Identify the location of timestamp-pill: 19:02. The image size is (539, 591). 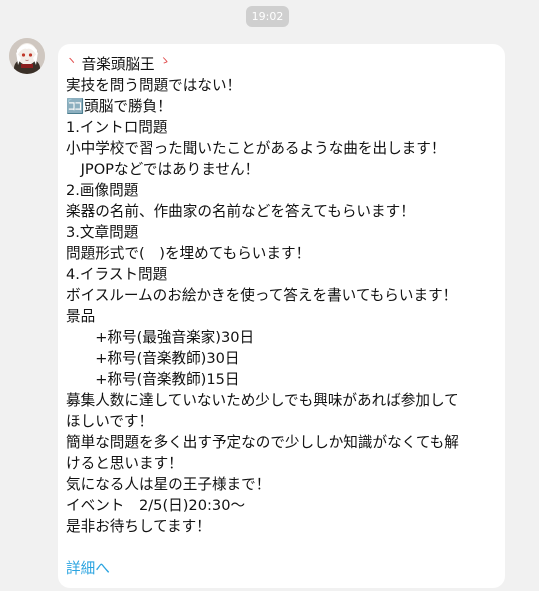
(267, 16).